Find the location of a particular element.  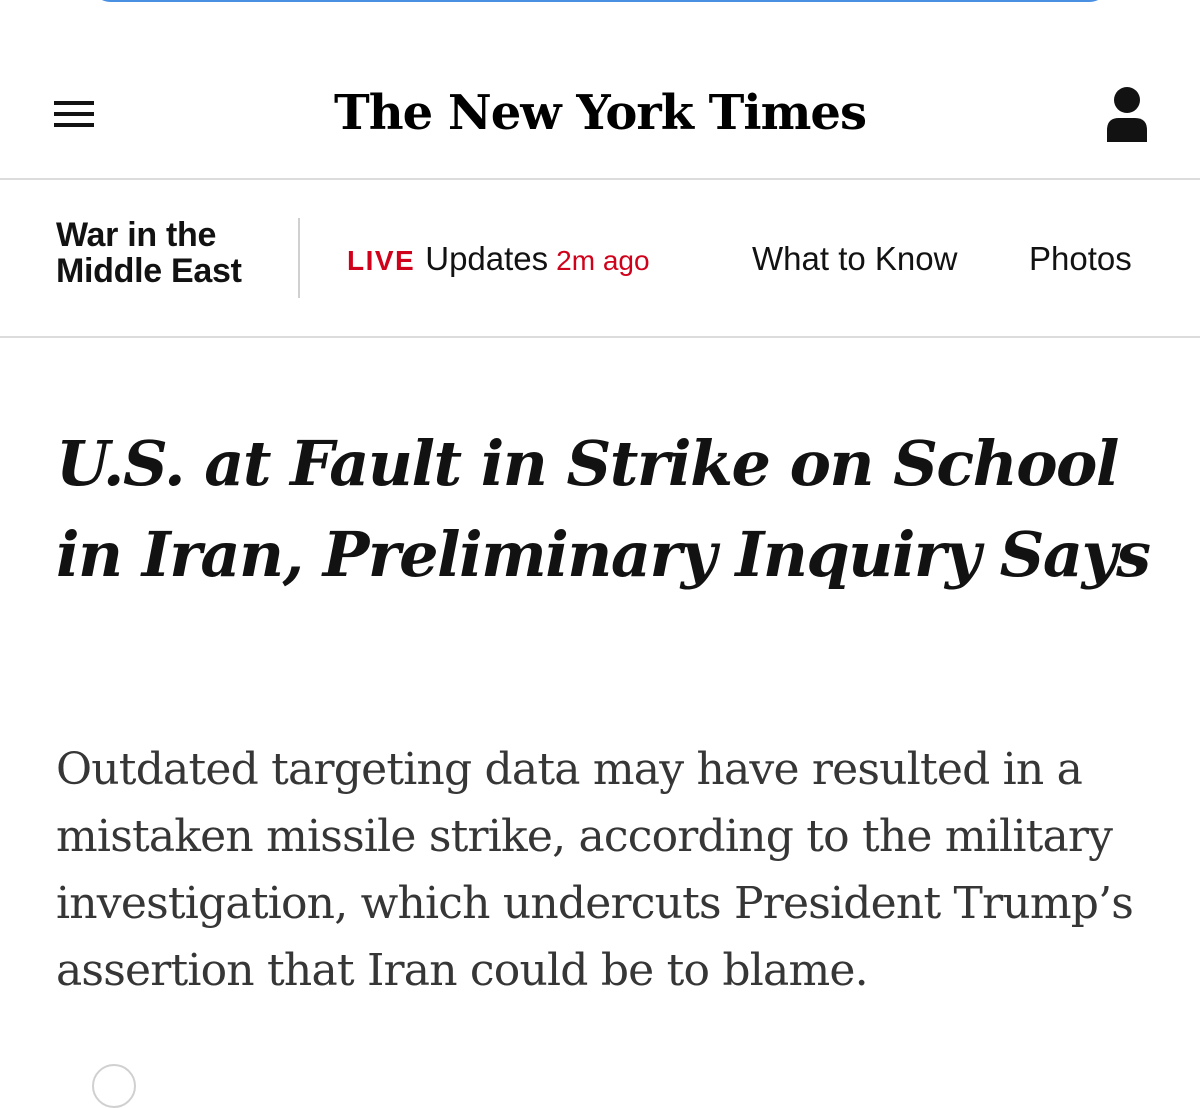

section-divider is located at coordinates (299, 258).